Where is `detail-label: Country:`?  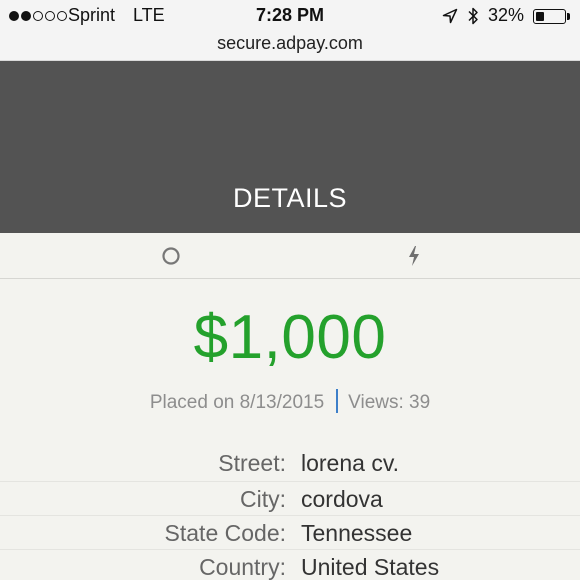
detail-label: Country: is located at coordinates (242, 567).